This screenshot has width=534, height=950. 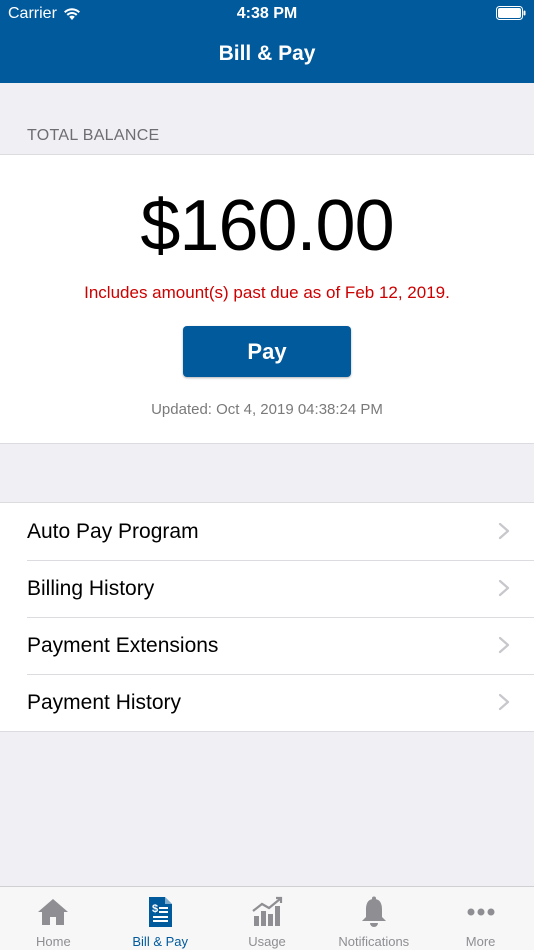 I want to click on menu-item-billing-history: Billing History, so click(x=267, y=588).